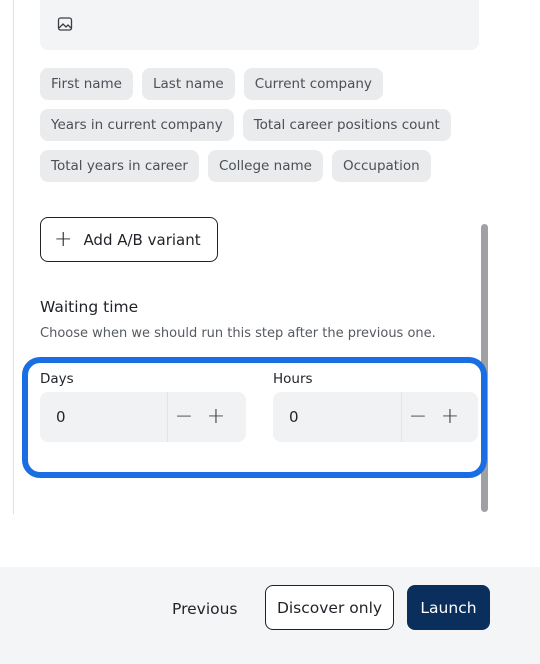  Describe the element at coordinates (337, 417) in the screenshot. I see `hours-input: 0` at that location.